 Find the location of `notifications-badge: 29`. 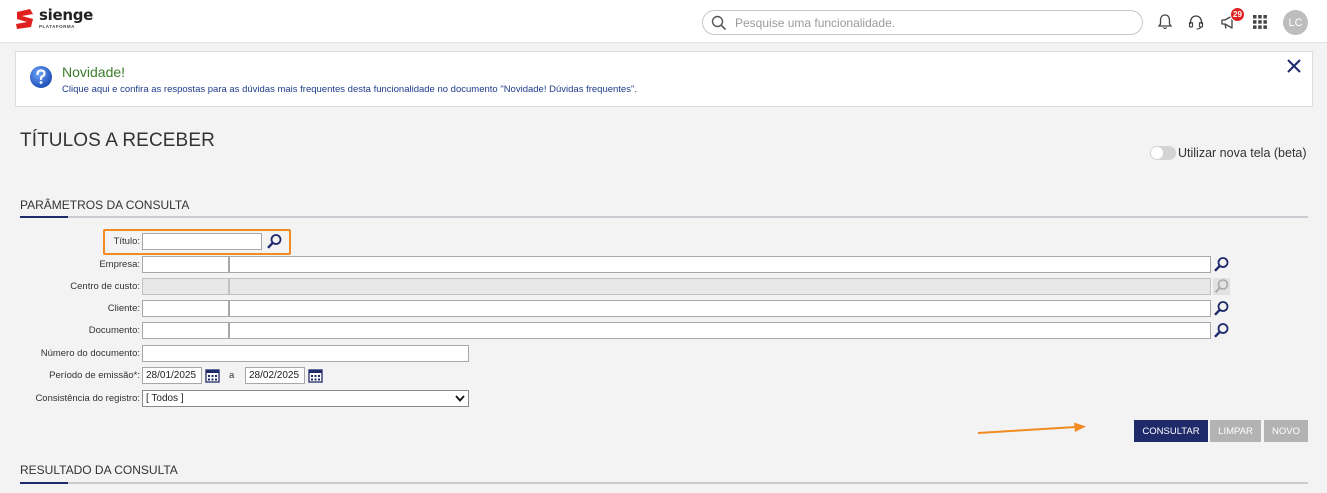

notifications-badge: 29 is located at coordinates (1237, 14).